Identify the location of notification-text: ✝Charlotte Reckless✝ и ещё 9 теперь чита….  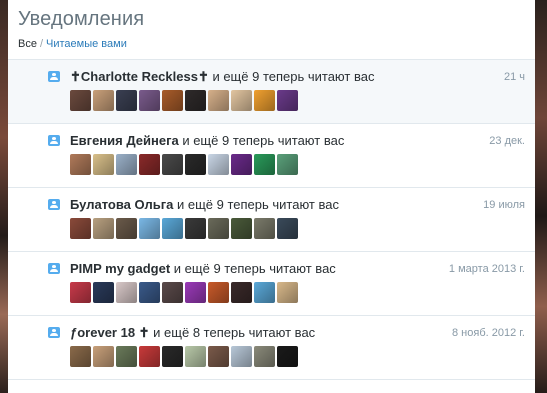
(262, 77).